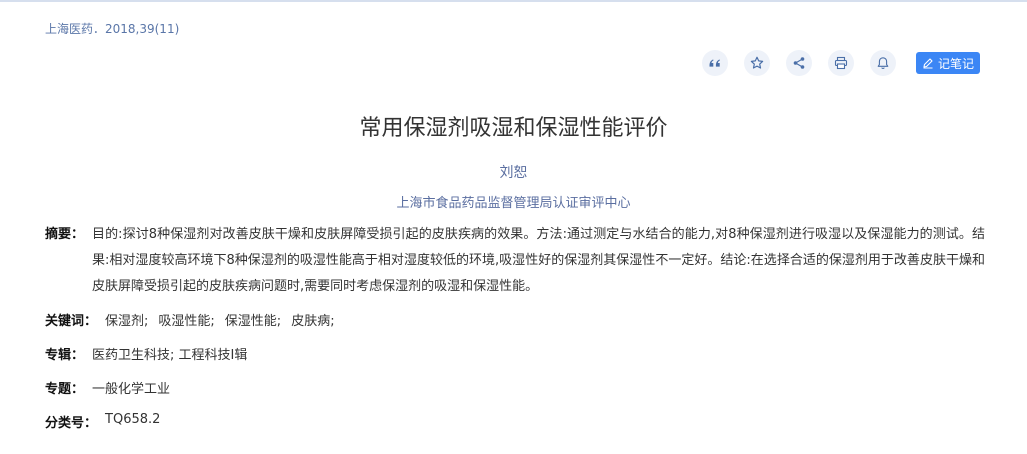  Describe the element at coordinates (170, 355) in the screenshot. I see `series-value: 医药卫生科技; 工程科技Ⅰ辑` at that location.